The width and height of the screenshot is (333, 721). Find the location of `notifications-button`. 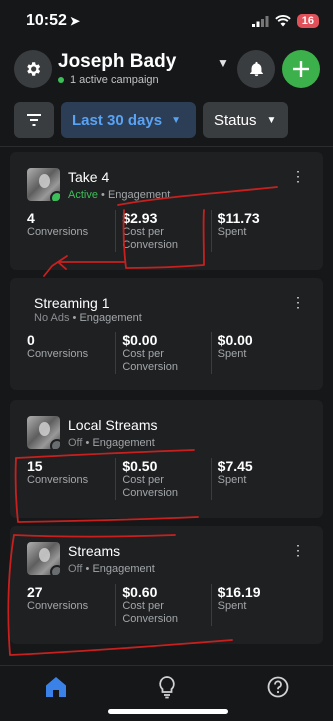

notifications-button is located at coordinates (256, 69).